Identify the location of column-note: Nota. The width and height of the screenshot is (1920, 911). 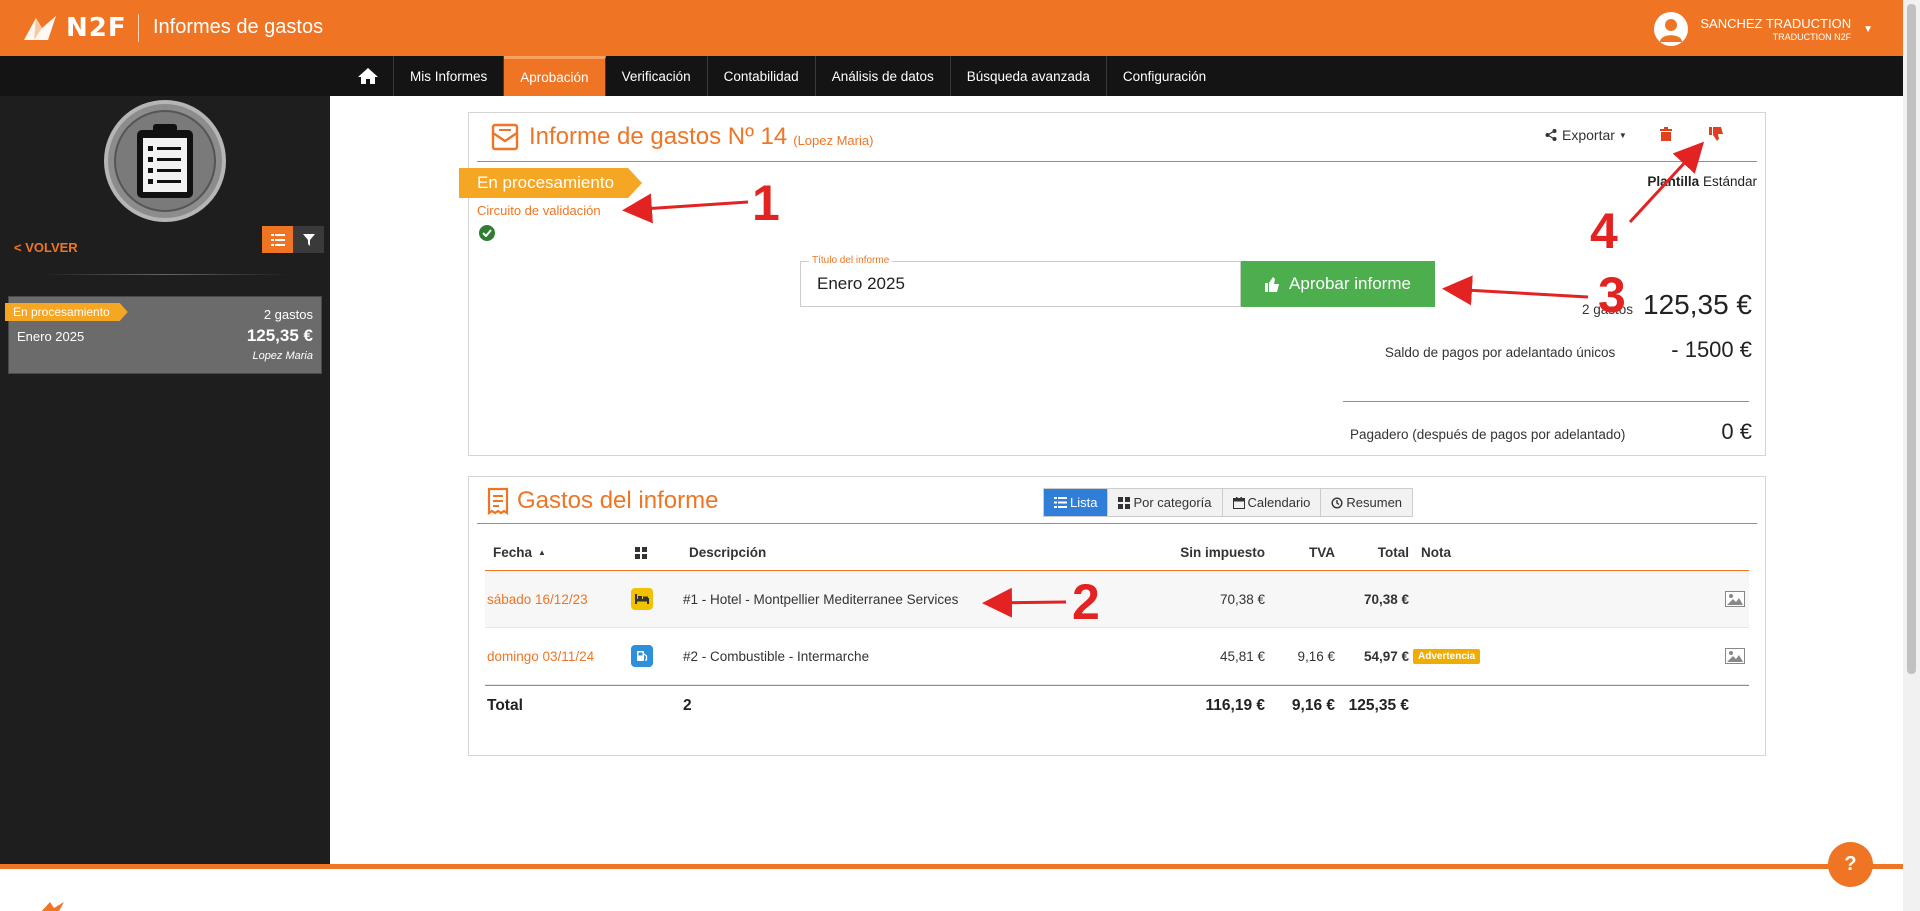
(1436, 552).